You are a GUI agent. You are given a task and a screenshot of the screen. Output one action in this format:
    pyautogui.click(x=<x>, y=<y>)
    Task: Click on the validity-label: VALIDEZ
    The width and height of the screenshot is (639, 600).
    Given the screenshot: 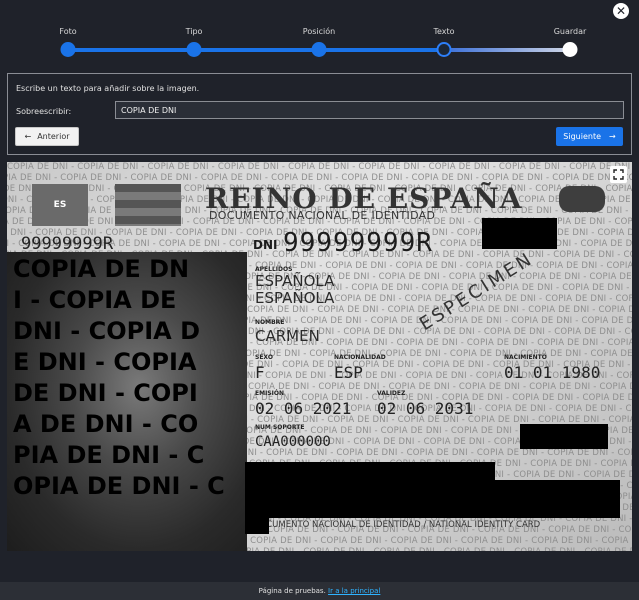 What is the action you would take?
    pyautogui.click(x=391, y=393)
    